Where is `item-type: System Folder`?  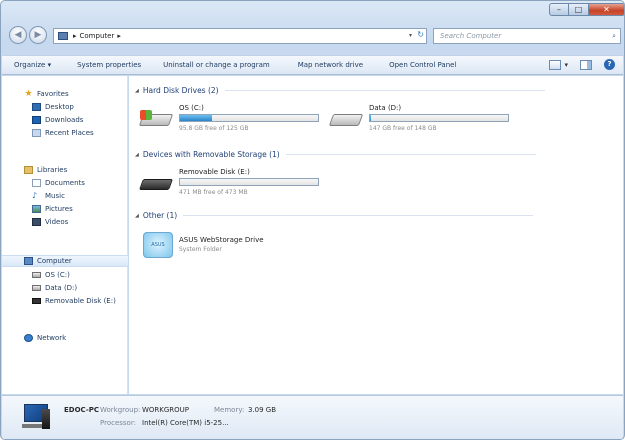 item-type: System Folder is located at coordinates (200, 249).